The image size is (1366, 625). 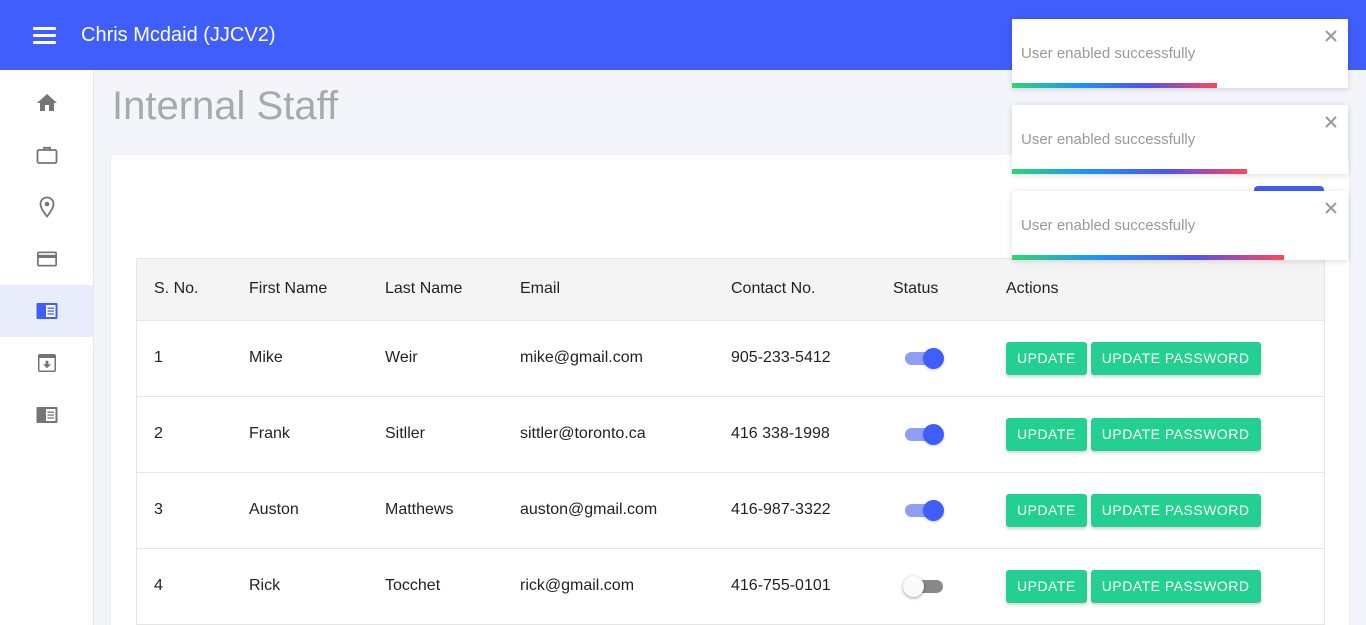 I want to click on sidebar-item-jobs, so click(x=46, y=155).